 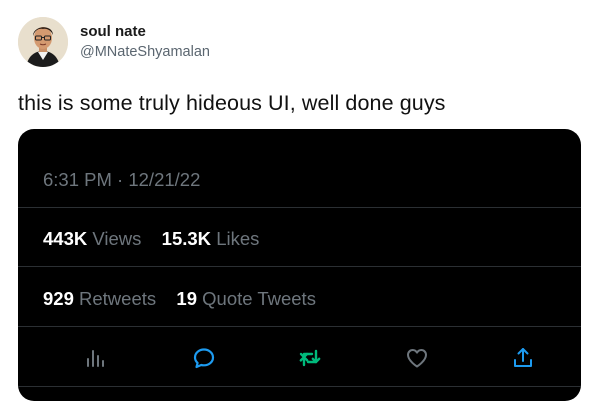 What do you see at coordinates (259, 298) in the screenshot?
I see `quote-tweets-label: Quote Tweets` at bounding box center [259, 298].